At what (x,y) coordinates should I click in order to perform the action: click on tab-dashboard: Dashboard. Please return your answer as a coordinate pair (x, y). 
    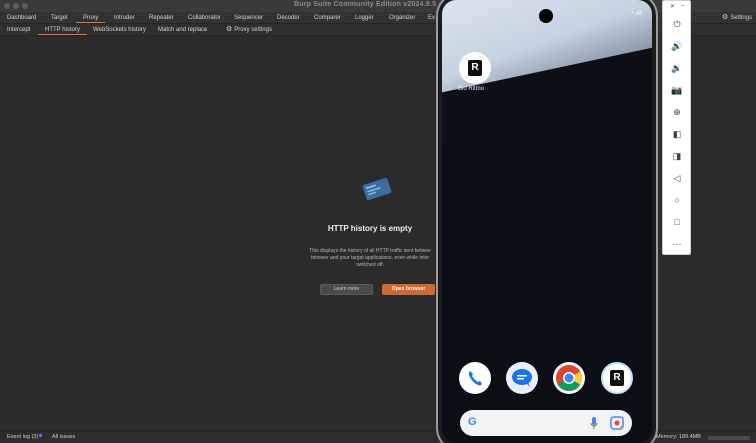
    Looking at the image, I should click on (21, 18).